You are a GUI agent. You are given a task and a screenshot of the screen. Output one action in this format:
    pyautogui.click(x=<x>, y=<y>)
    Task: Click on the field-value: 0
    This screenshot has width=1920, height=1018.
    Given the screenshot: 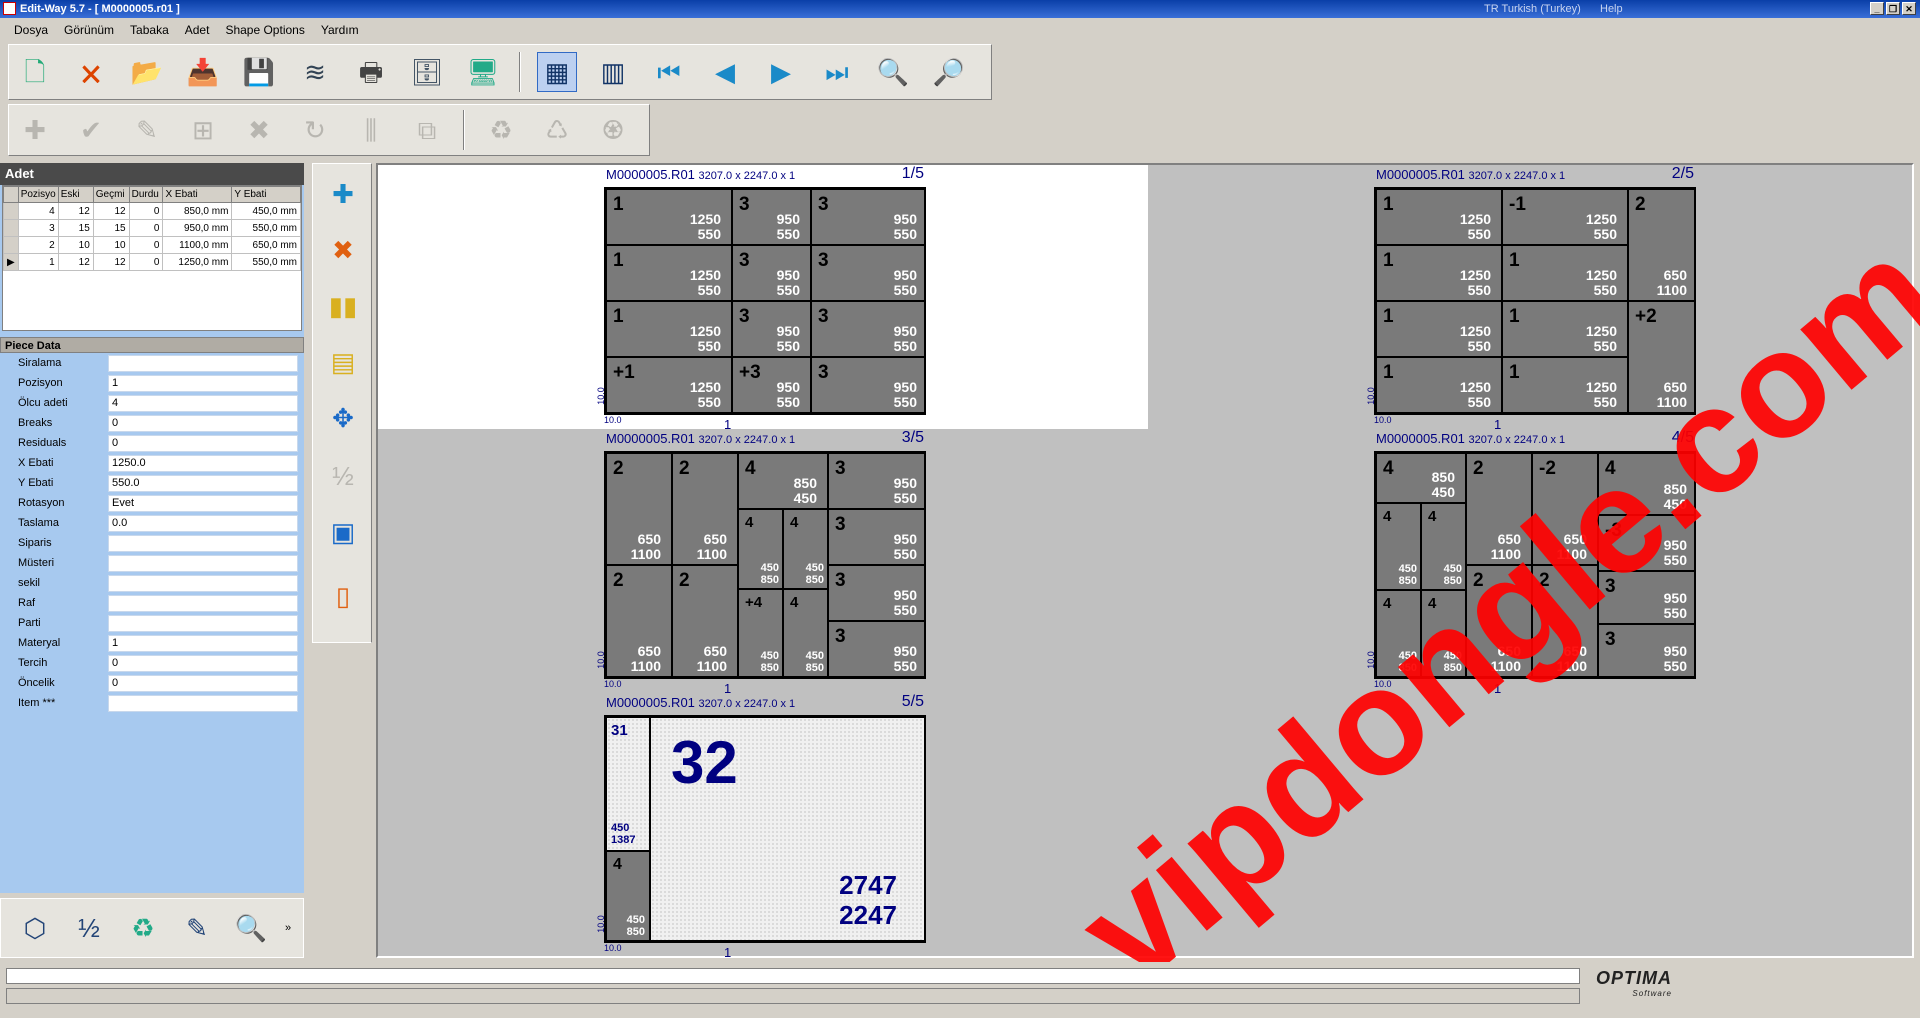 What is the action you would take?
    pyautogui.click(x=203, y=423)
    